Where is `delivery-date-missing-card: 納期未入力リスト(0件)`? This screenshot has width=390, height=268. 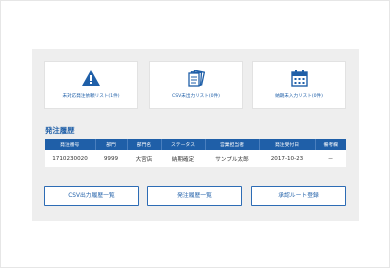 delivery-date-missing-card: 納期未入力リスト(0件) is located at coordinates (299, 85).